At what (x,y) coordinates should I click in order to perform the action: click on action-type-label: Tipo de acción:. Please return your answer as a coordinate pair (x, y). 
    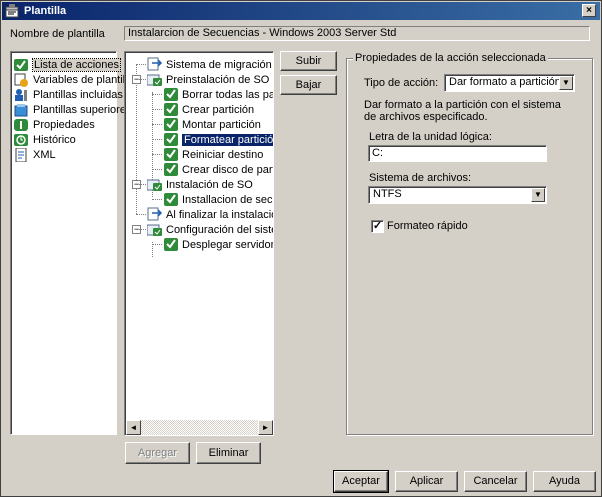
    Looking at the image, I should click on (401, 83).